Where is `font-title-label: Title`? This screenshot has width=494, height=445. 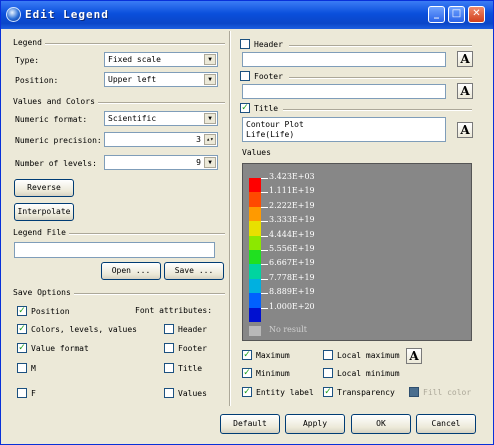
font-title-label: Title is located at coordinates (190, 368).